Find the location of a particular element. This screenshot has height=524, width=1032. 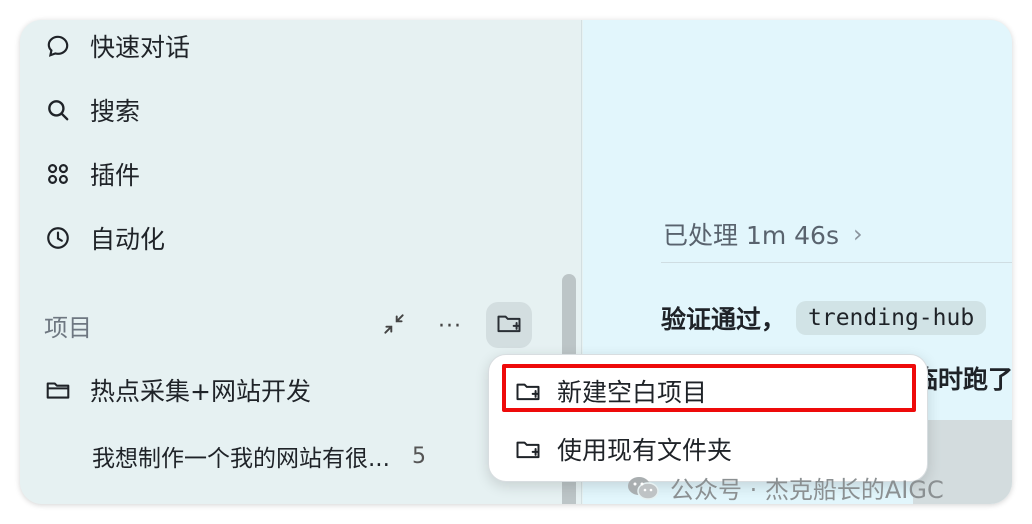

watermark: 公众号 · 杰克船长的AIGC is located at coordinates (785, 487).